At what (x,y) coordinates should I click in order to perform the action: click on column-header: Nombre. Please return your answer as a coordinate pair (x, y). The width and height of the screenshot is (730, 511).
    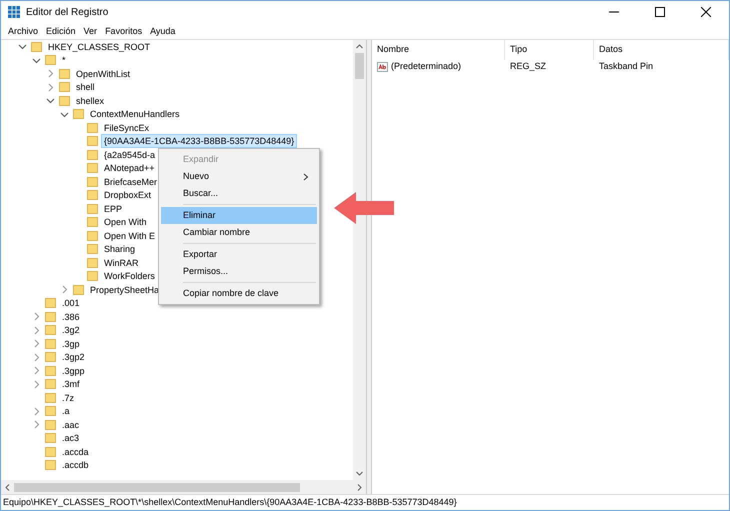
    Looking at the image, I should click on (438, 50).